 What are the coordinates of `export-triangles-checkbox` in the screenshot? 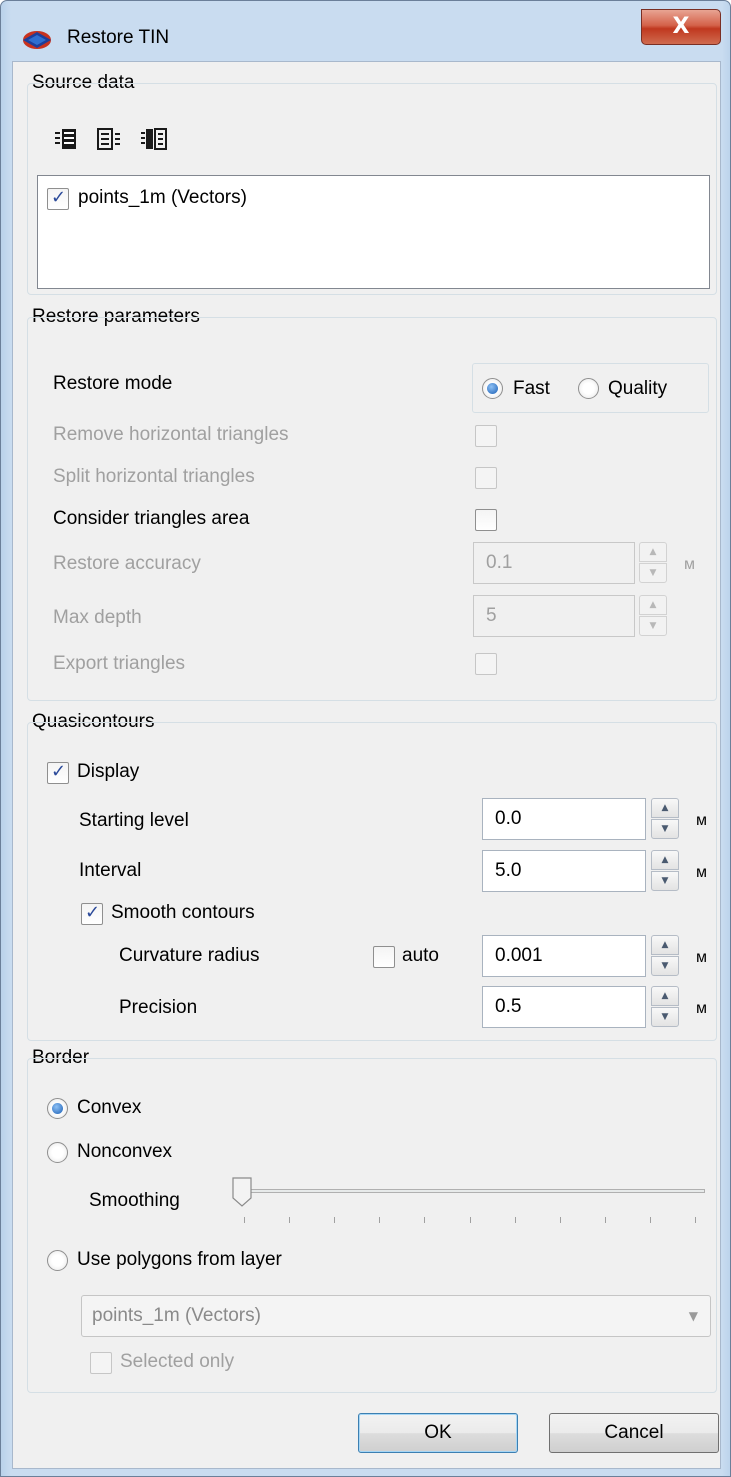 It's located at (486, 664).